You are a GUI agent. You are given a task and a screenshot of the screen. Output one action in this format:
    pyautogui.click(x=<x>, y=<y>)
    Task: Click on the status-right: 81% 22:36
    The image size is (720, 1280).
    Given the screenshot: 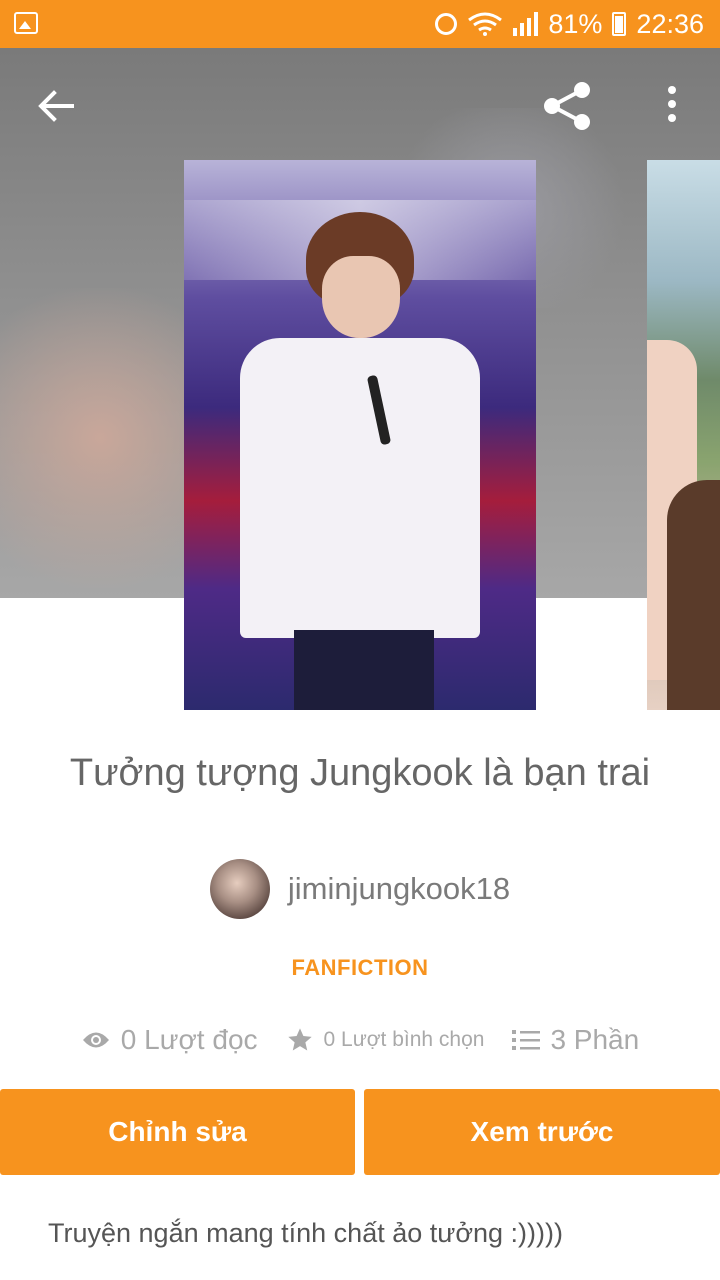 What is the action you would take?
    pyautogui.click(x=569, y=24)
    